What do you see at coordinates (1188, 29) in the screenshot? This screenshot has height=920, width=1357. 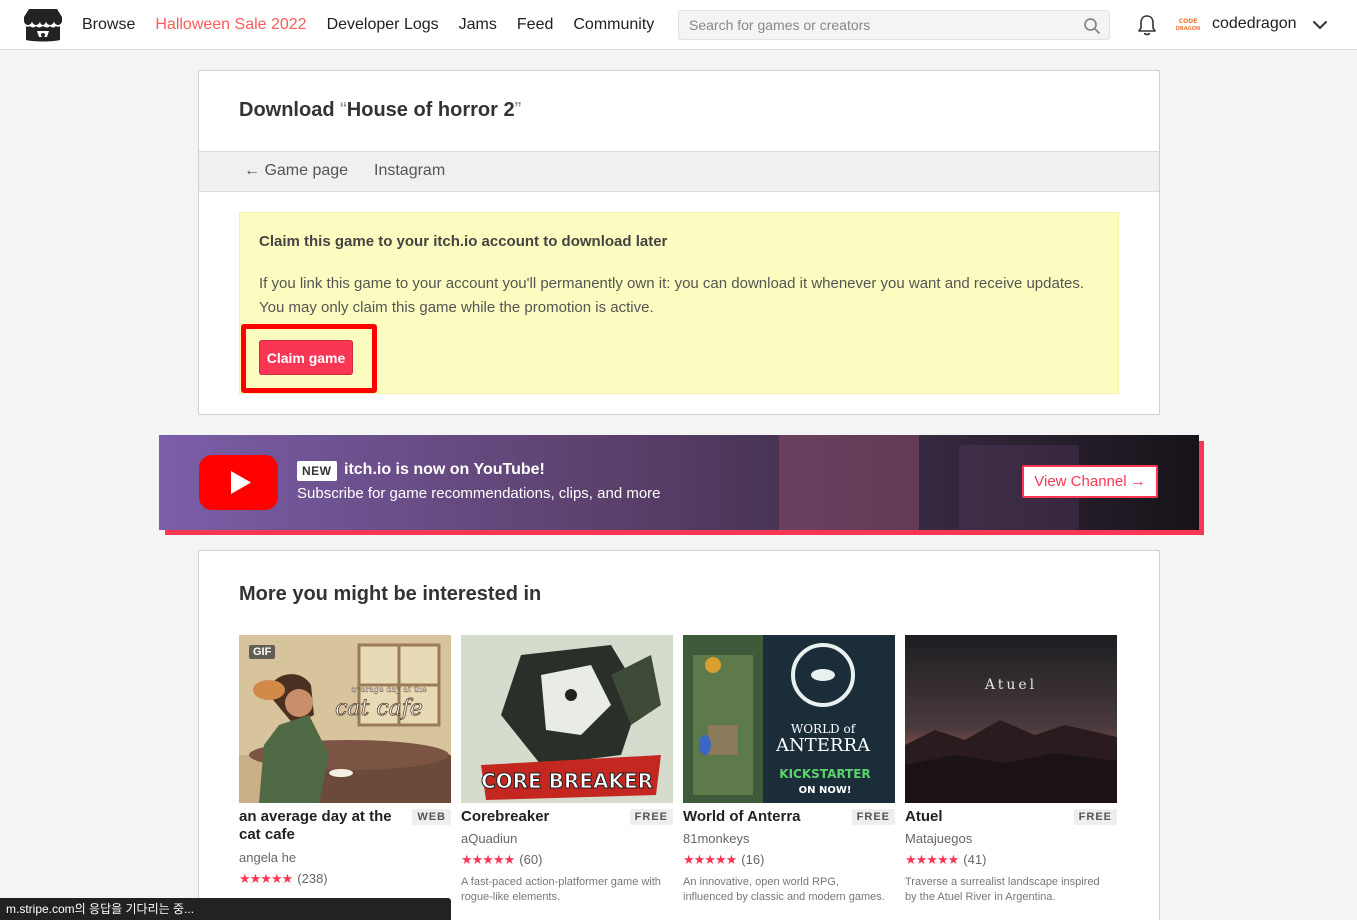 I see `svg-text: DRAGON` at bounding box center [1188, 29].